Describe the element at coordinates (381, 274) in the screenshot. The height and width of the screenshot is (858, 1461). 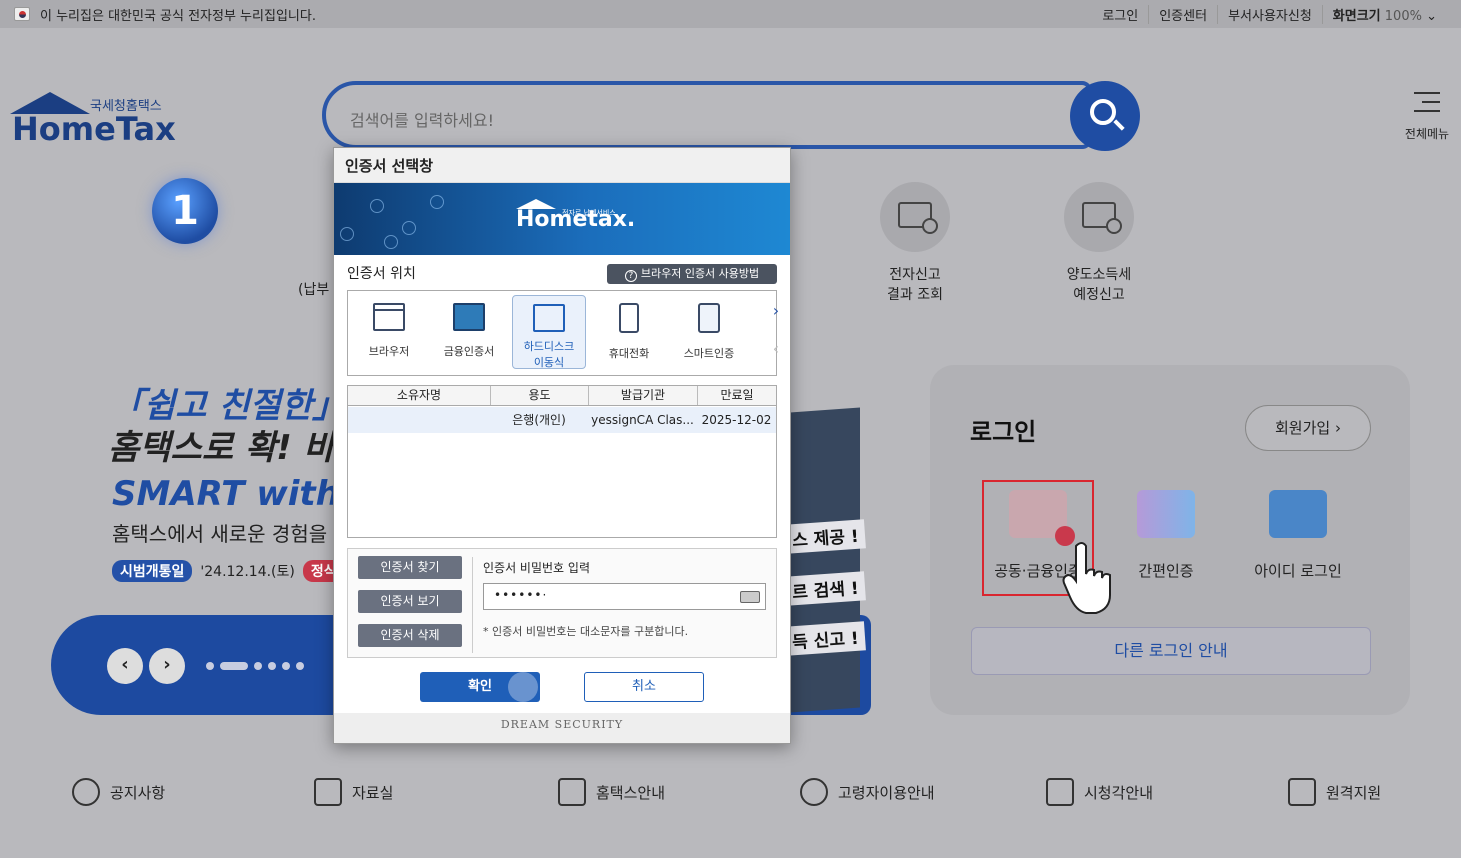
I see `cert-location-label: 인증서 위치` at that location.